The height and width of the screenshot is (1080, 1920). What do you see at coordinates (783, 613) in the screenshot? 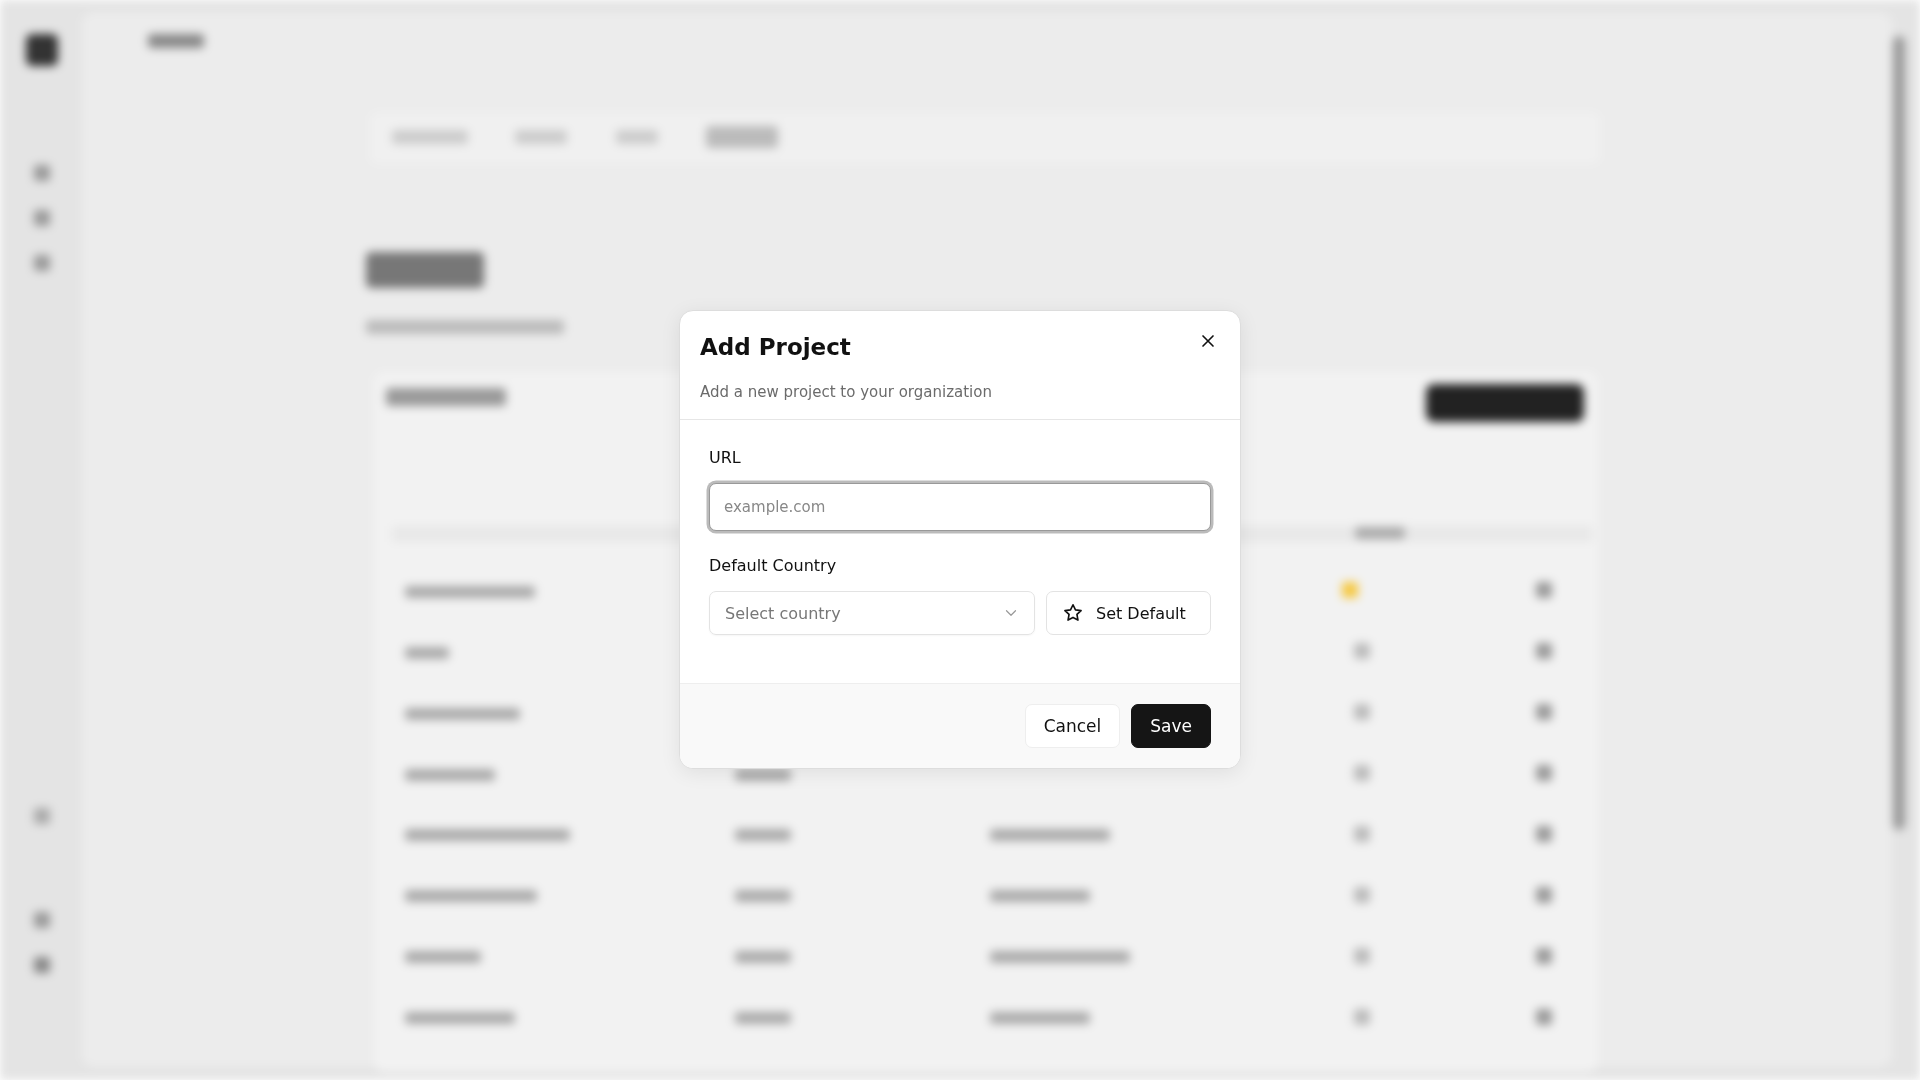
I see `dropdown-placeholder: Select country` at bounding box center [783, 613].